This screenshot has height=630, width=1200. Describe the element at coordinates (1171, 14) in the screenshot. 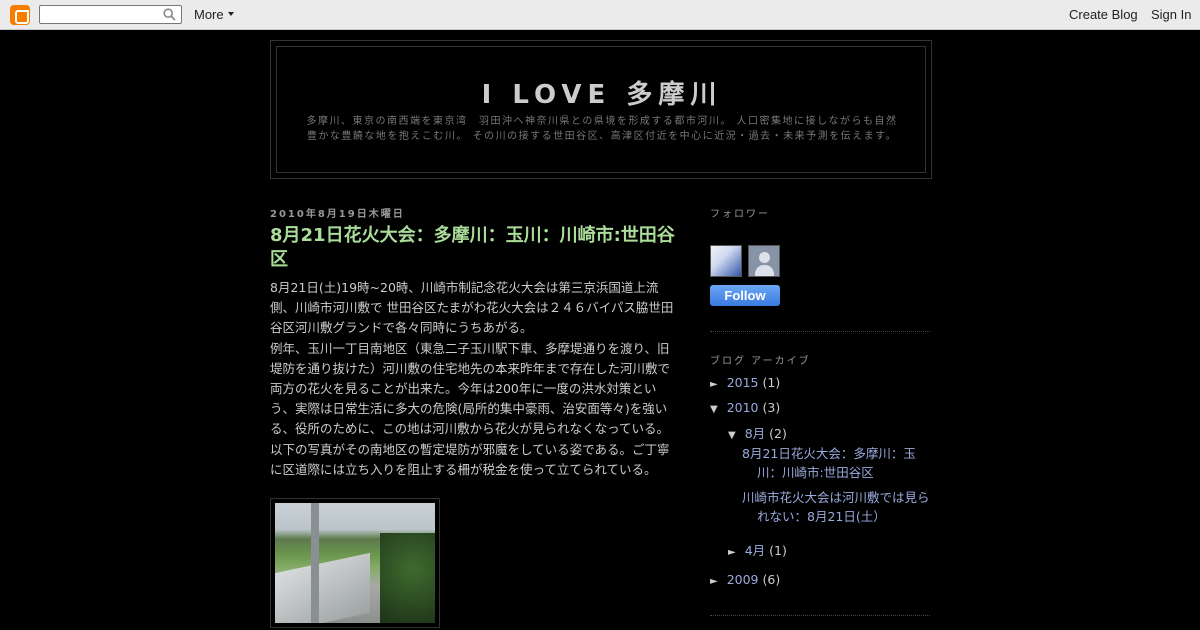

I see `sign-in-link: Sign In` at that location.